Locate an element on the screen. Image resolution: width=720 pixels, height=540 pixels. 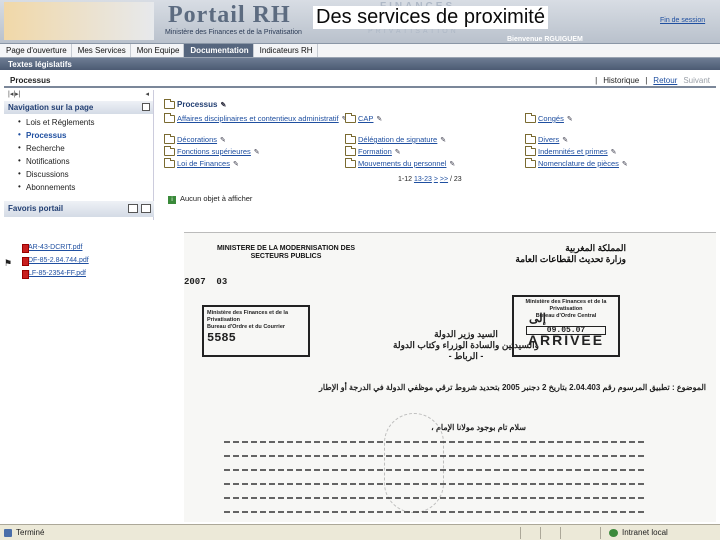
ministry-logo is located at coordinates (79, 21).